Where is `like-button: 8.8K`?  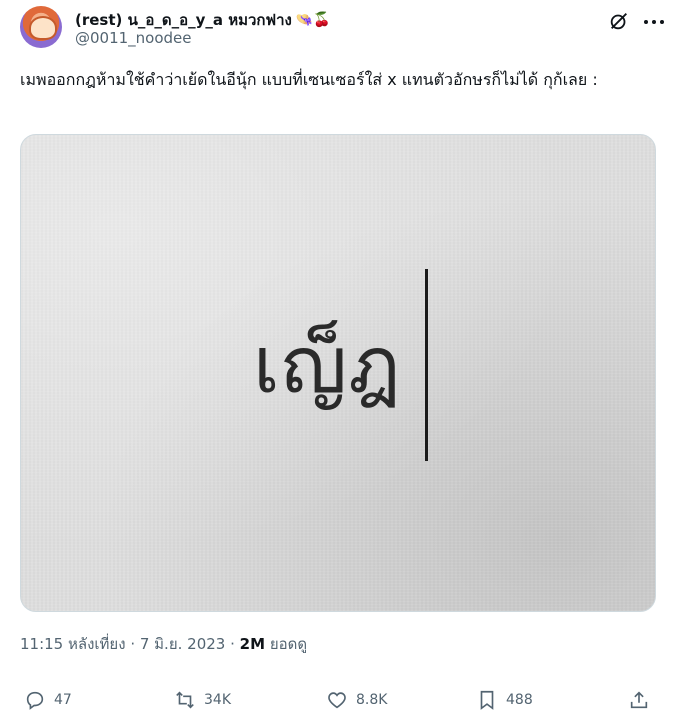 like-button: 8.8K is located at coordinates (356, 700).